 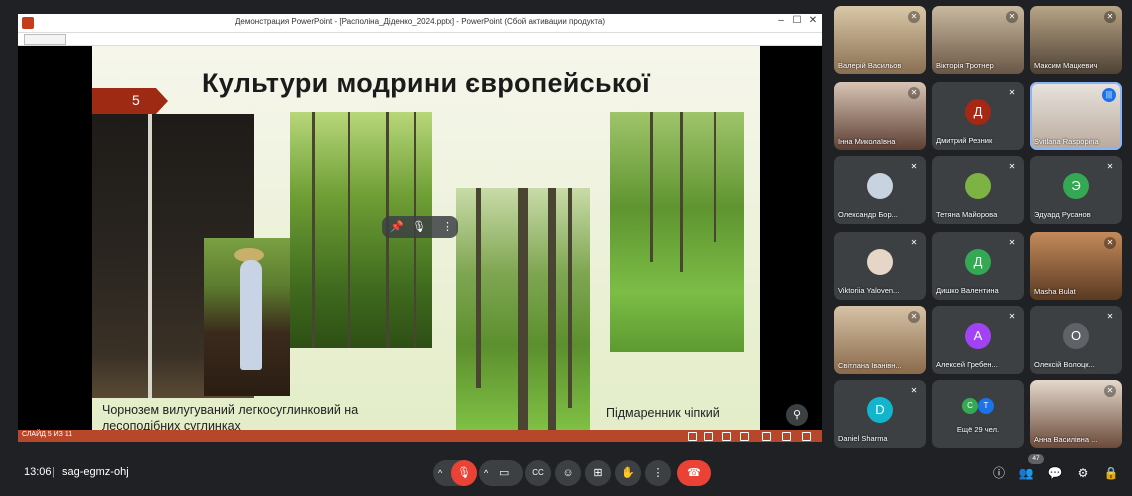 I want to click on caption-plant: Підмаренник чіпкий, so click(x=663, y=413).